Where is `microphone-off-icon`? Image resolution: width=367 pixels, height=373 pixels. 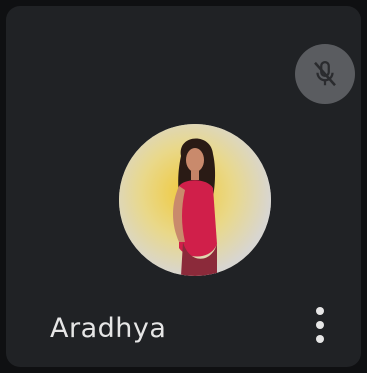
microphone-off-icon is located at coordinates (325, 74).